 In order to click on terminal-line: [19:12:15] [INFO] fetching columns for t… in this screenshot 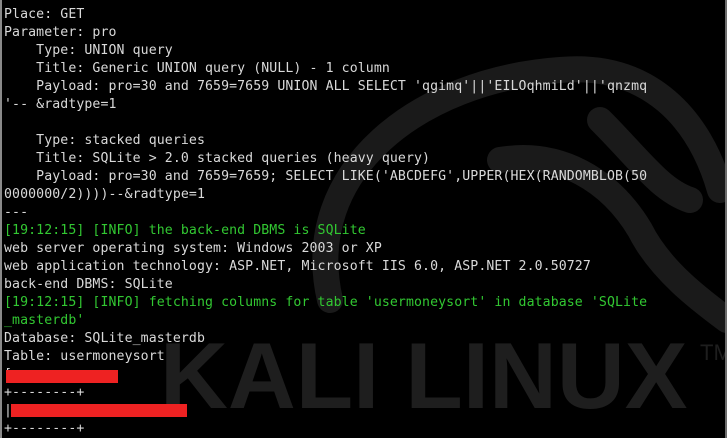, I will do `click(326, 302)`.